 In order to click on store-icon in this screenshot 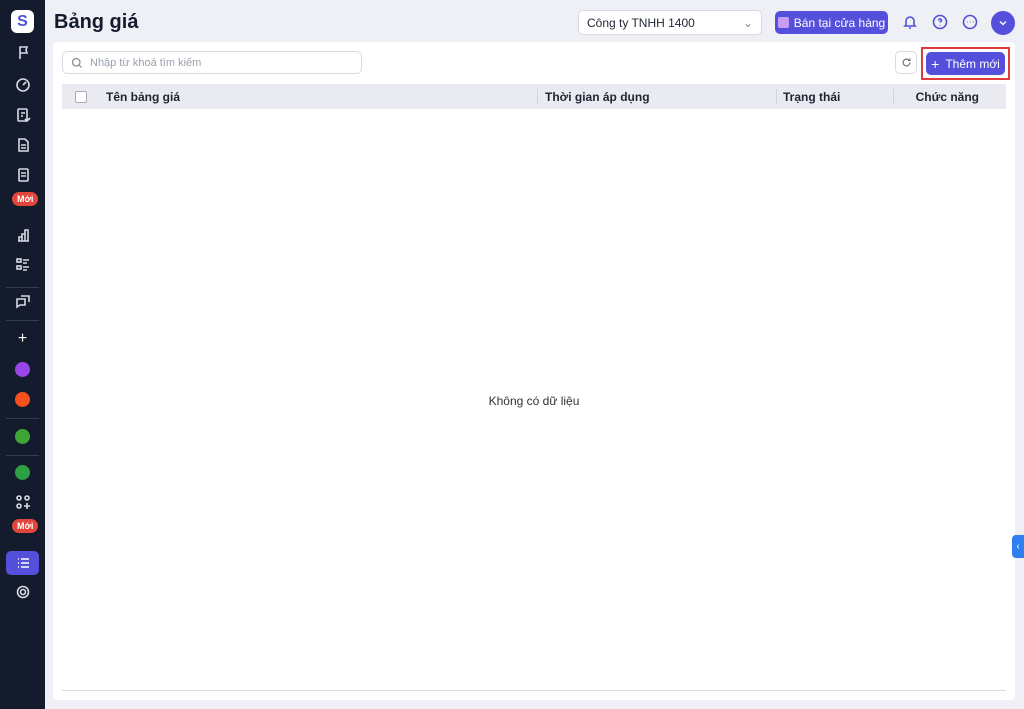, I will do `click(783, 22)`.